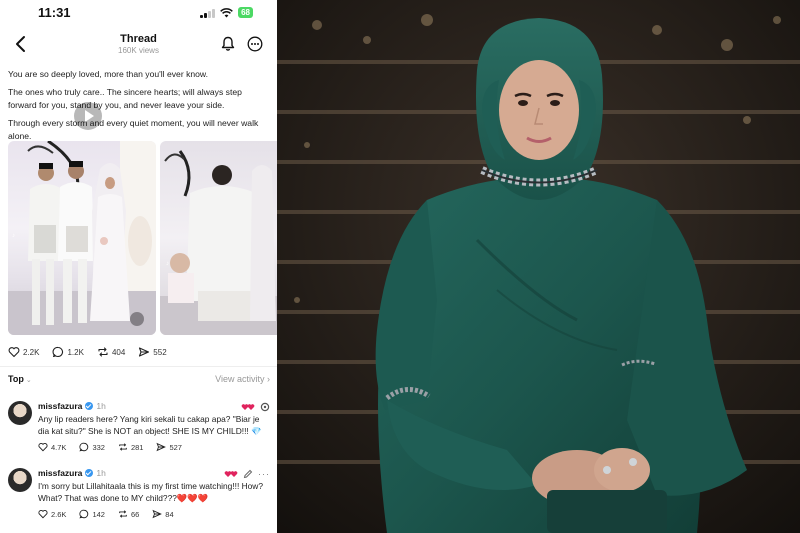  Describe the element at coordinates (152, 352) in the screenshot. I see `share-button: 552` at that location.